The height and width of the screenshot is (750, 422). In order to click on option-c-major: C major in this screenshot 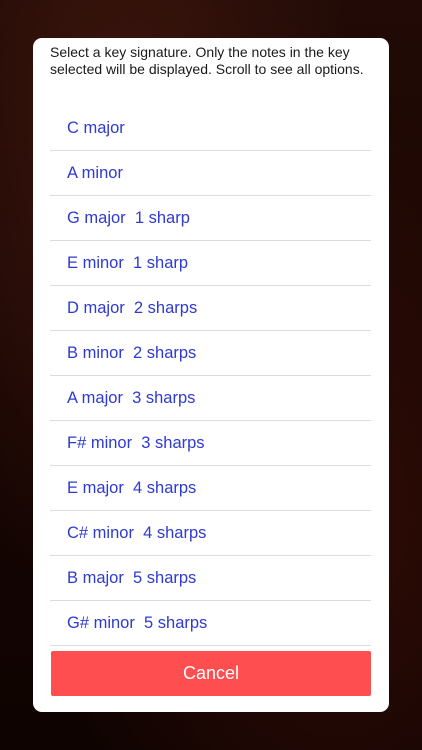, I will do `click(210, 128)`.